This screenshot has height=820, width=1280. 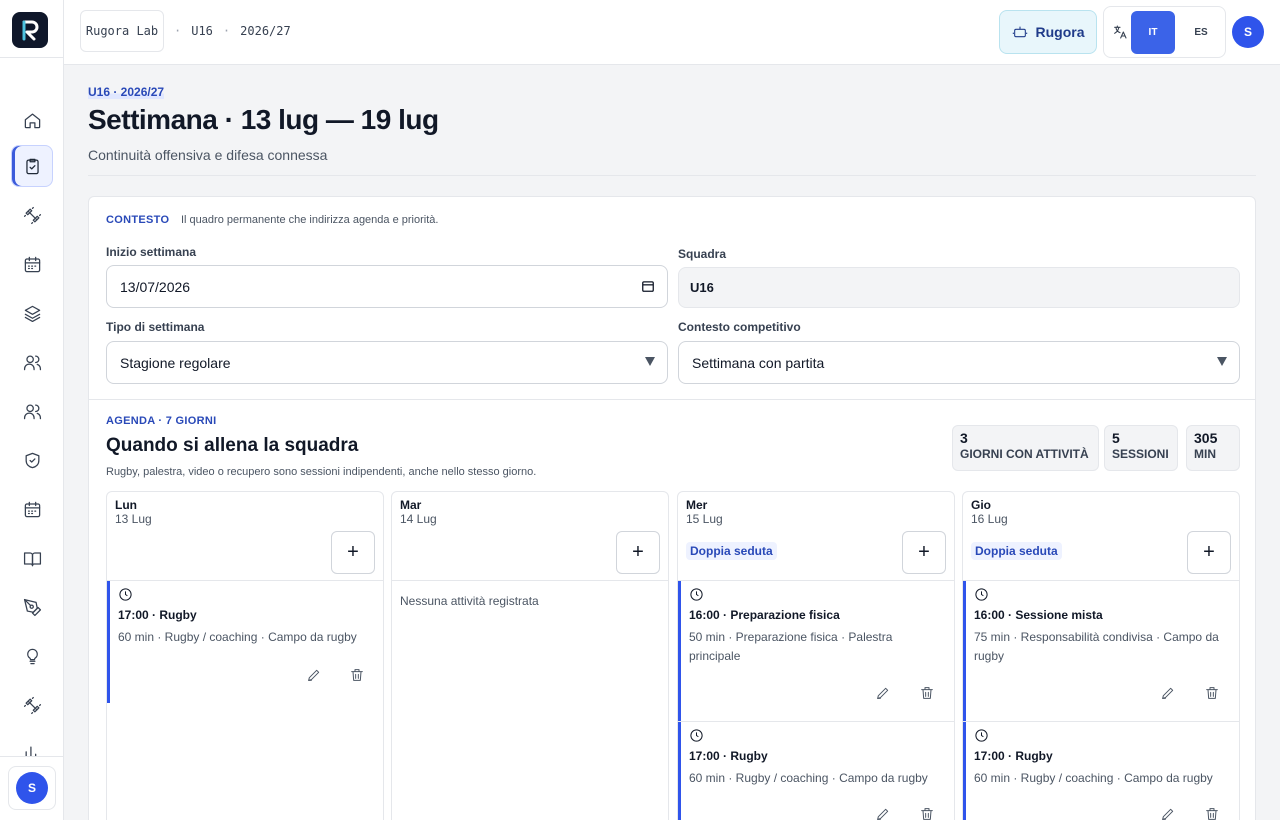 What do you see at coordinates (32, 746) in the screenshot?
I see `sidebar-item-stats` at bounding box center [32, 746].